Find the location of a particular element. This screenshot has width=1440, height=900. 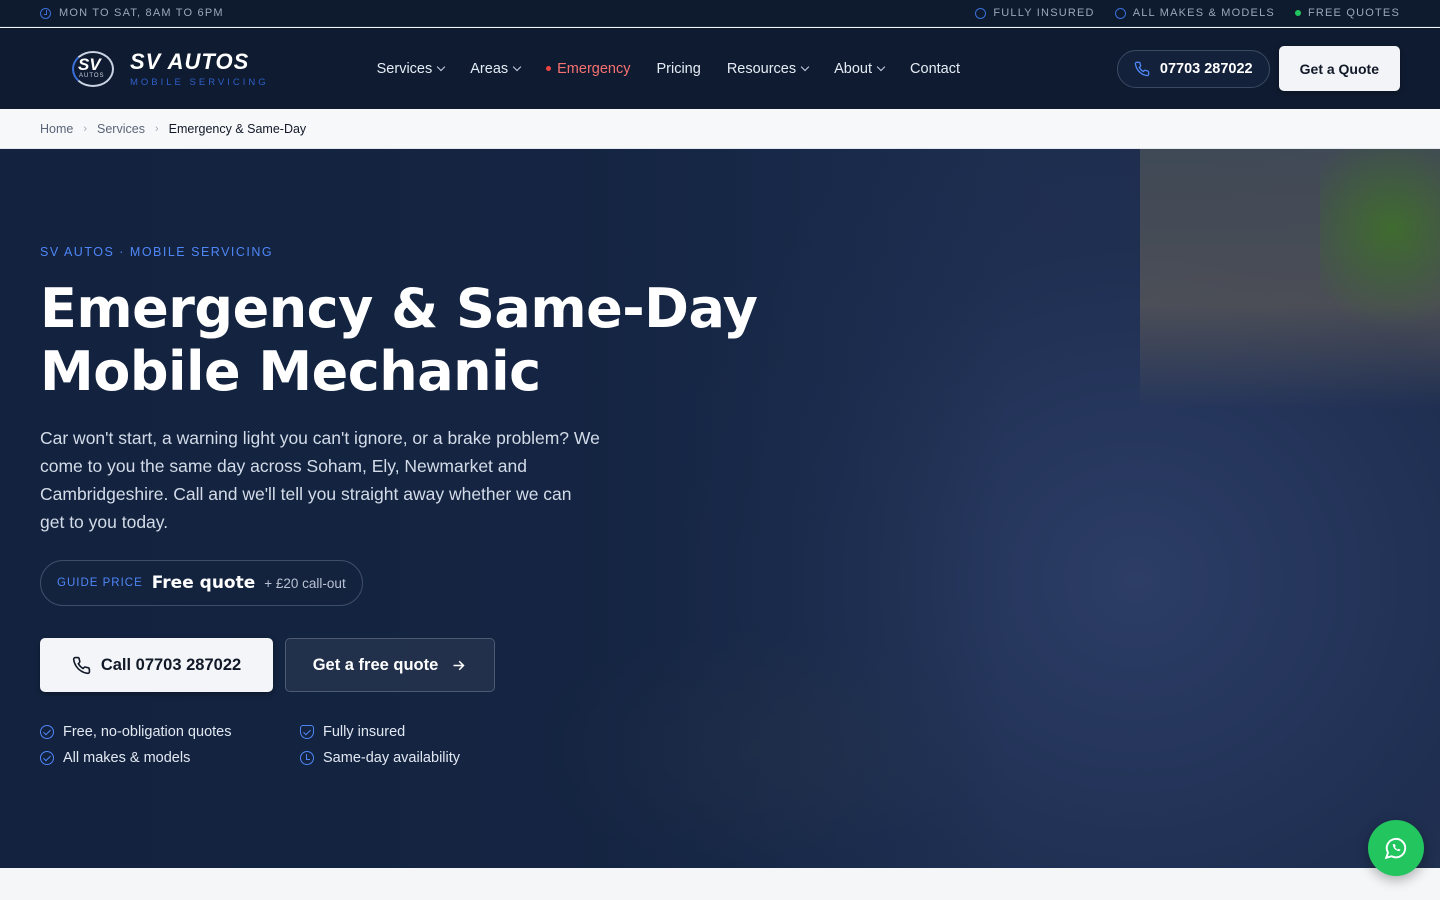

breadcrumb-current: Emergency & Same-Day is located at coordinates (237, 128).